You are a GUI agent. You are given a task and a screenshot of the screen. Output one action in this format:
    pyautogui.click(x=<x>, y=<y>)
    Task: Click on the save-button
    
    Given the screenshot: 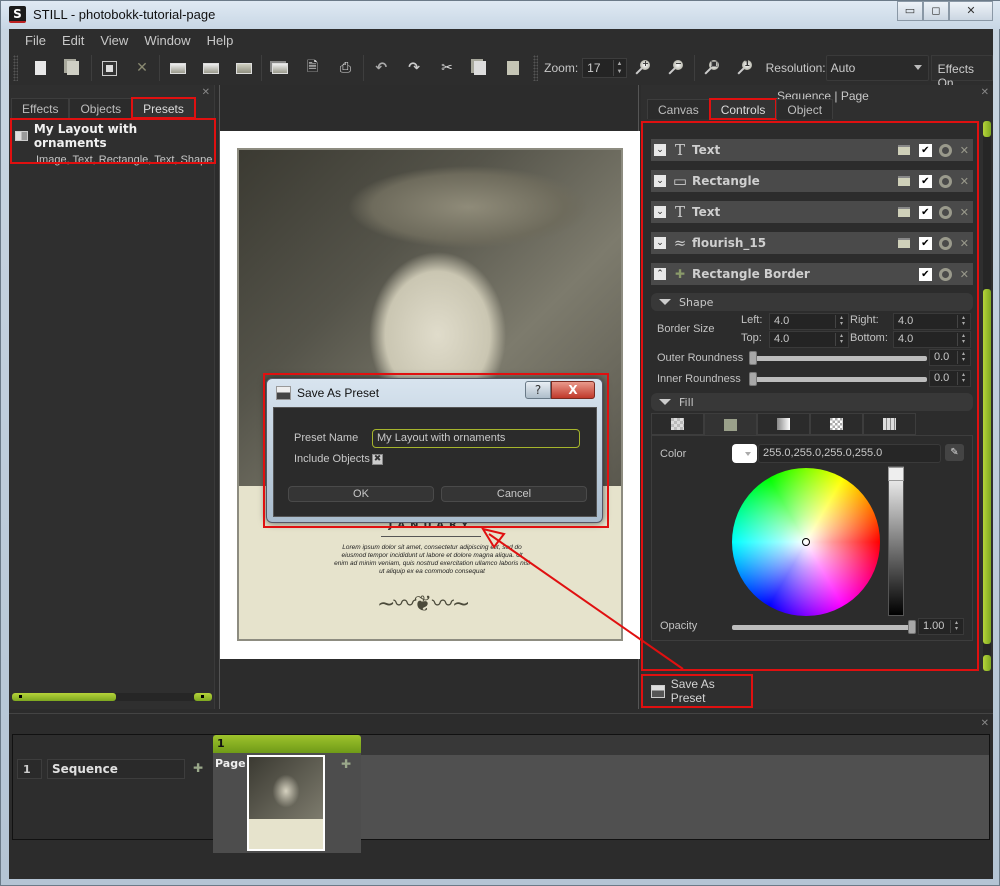 What is the action you would take?
    pyautogui.click(x=109, y=68)
    